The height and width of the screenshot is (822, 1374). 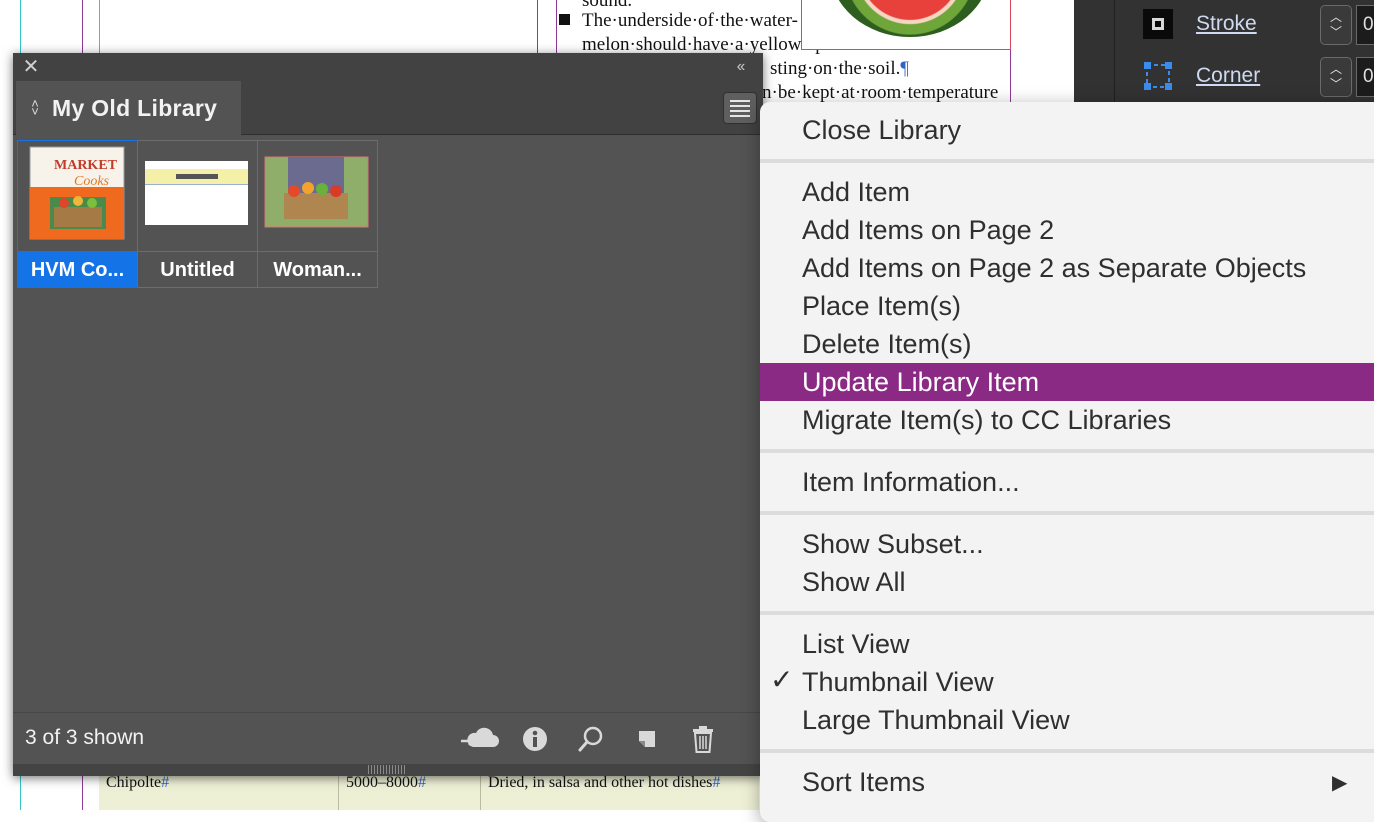 What do you see at coordinates (535, 739) in the screenshot?
I see `info-icon` at bounding box center [535, 739].